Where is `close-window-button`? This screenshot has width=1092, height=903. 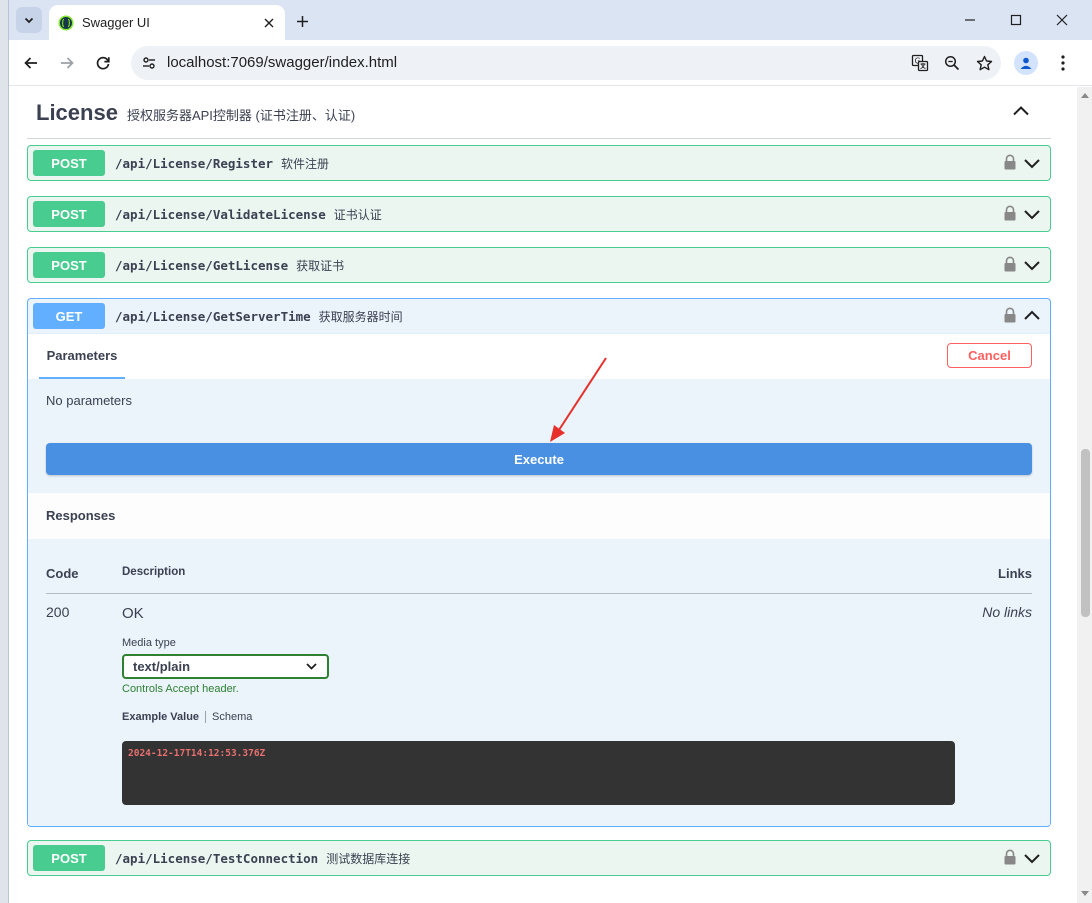
close-window-button is located at coordinates (1062, 20).